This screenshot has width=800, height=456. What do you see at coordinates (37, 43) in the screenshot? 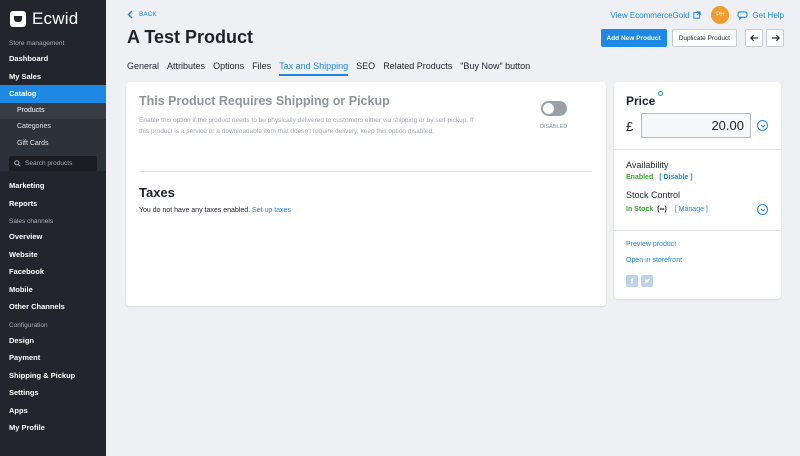
I see `section-store-management: Store management` at bounding box center [37, 43].